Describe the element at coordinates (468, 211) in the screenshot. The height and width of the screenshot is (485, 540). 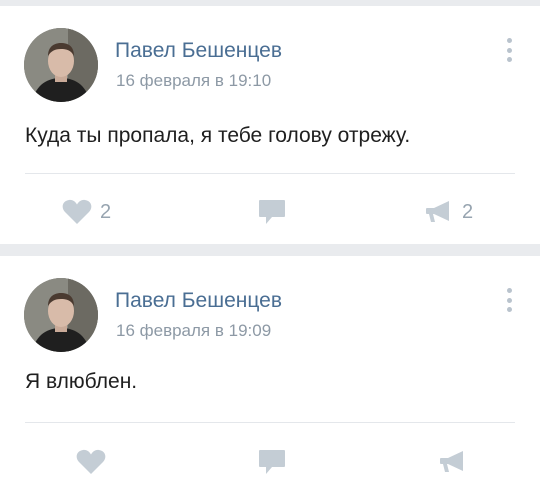
I see `share-count: 2` at that location.